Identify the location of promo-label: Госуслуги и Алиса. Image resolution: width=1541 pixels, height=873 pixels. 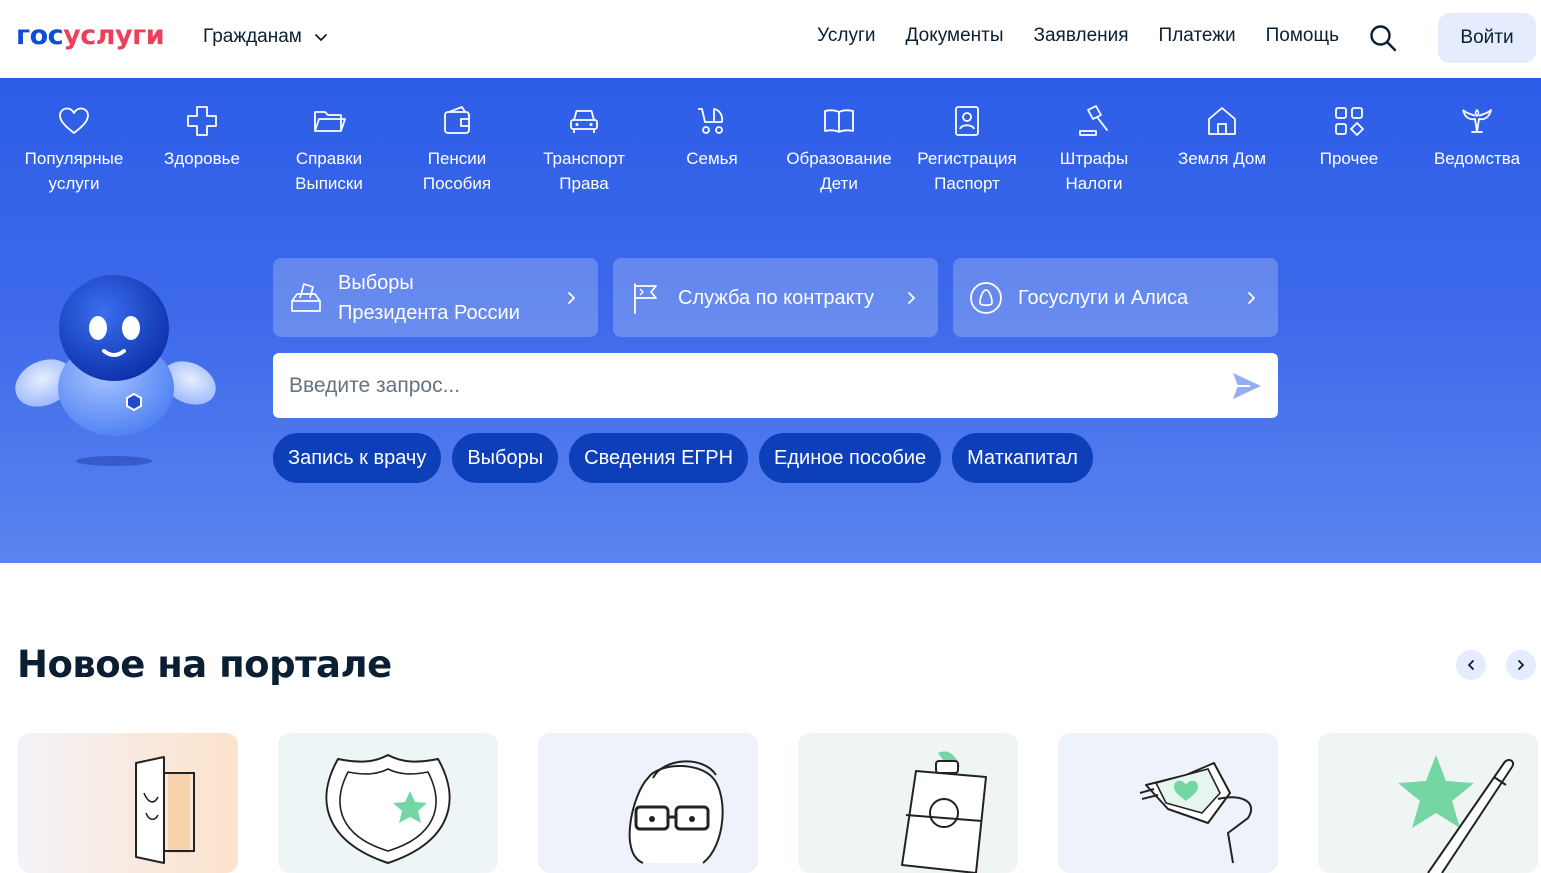
(1103, 297).